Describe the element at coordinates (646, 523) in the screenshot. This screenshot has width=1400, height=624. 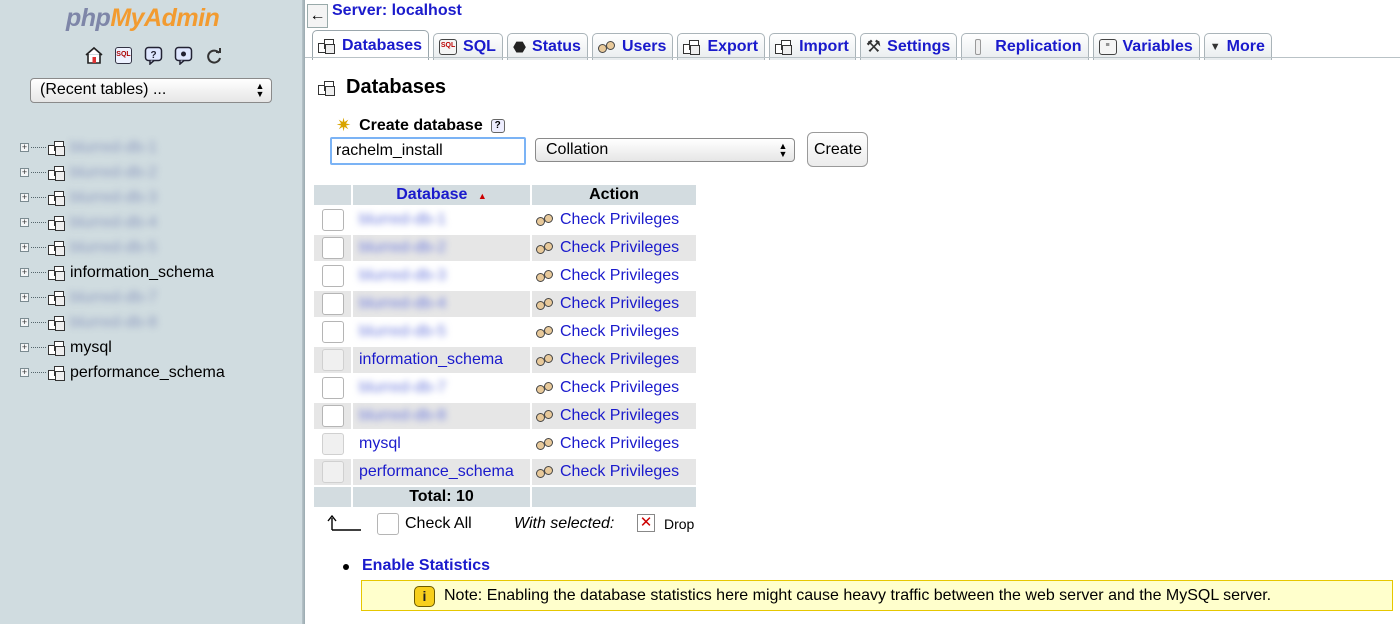
I see `drop-icon: ✕` at that location.